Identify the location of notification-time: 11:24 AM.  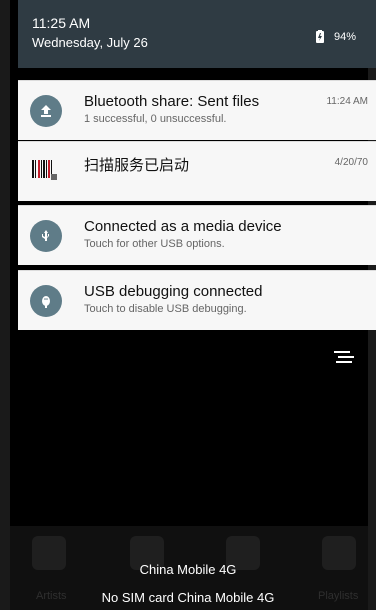
(347, 101).